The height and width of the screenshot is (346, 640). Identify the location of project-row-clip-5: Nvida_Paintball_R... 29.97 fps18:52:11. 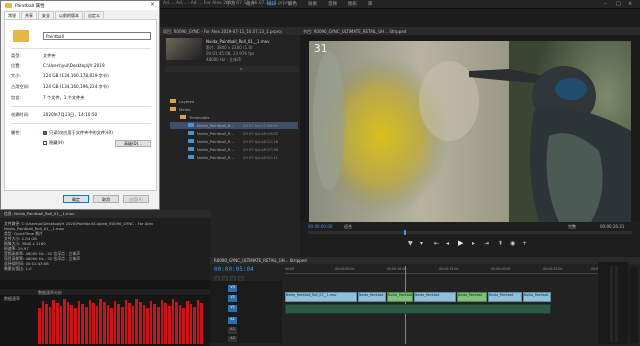
(234, 157).